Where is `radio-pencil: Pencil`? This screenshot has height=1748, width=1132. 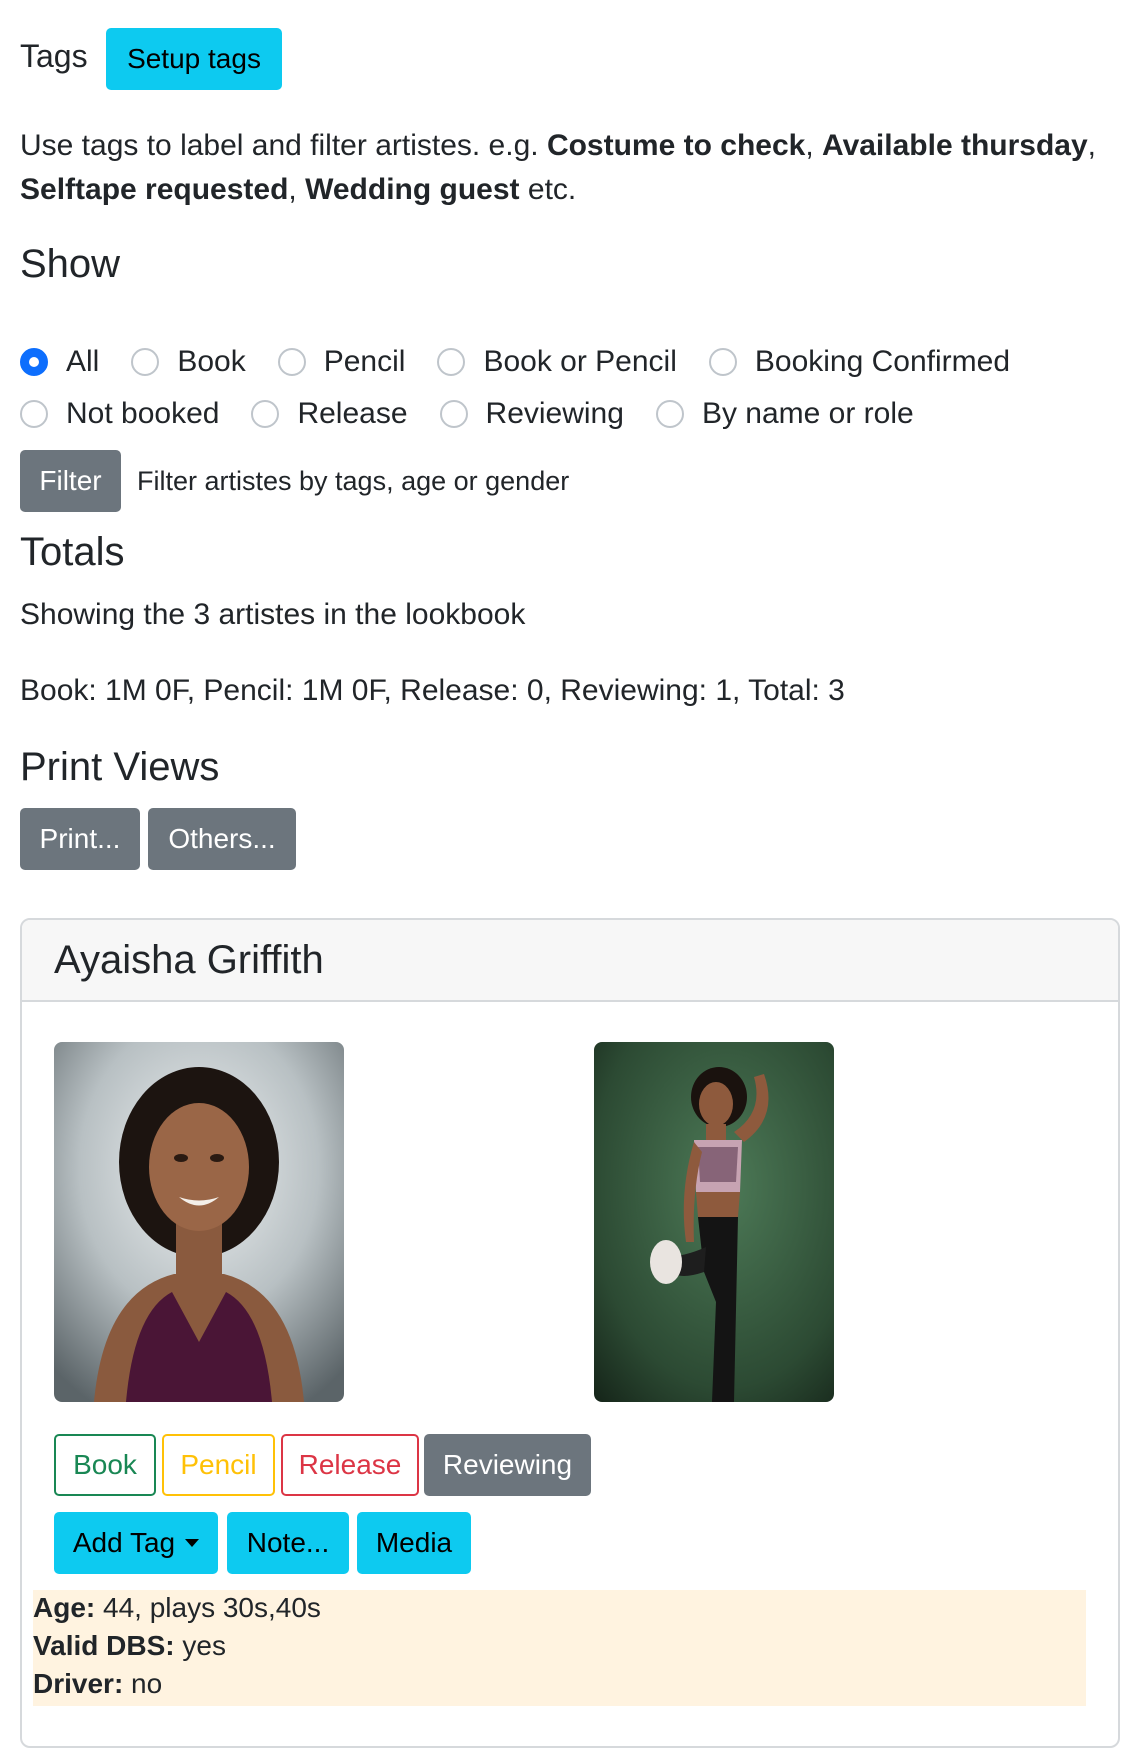 radio-pencil: Pencil is located at coordinates (341, 362).